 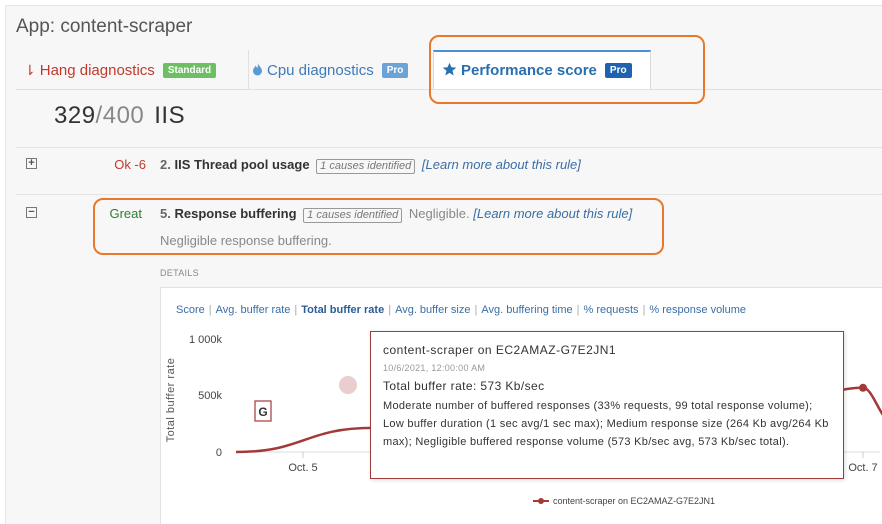 What do you see at coordinates (320, 70) in the screenshot?
I see `tab-label: Cpu diagnostics` at bounding box center [320, 70].